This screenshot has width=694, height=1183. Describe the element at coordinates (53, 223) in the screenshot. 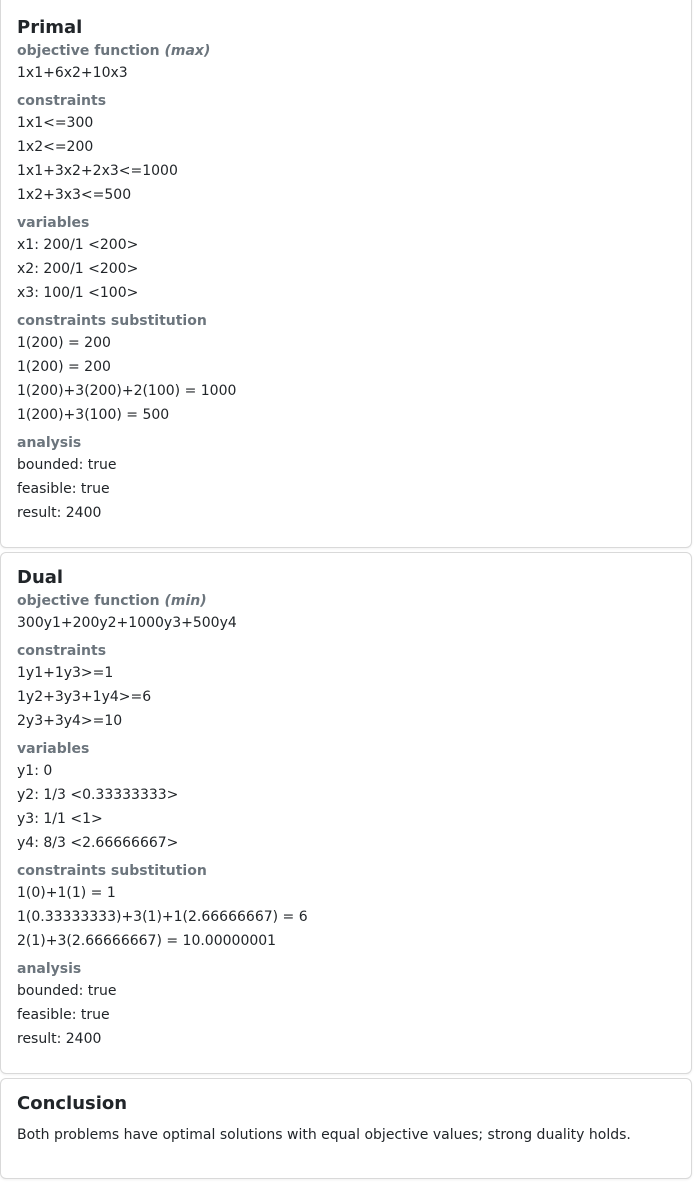

I see `primal-variables-label: variables` at that location.